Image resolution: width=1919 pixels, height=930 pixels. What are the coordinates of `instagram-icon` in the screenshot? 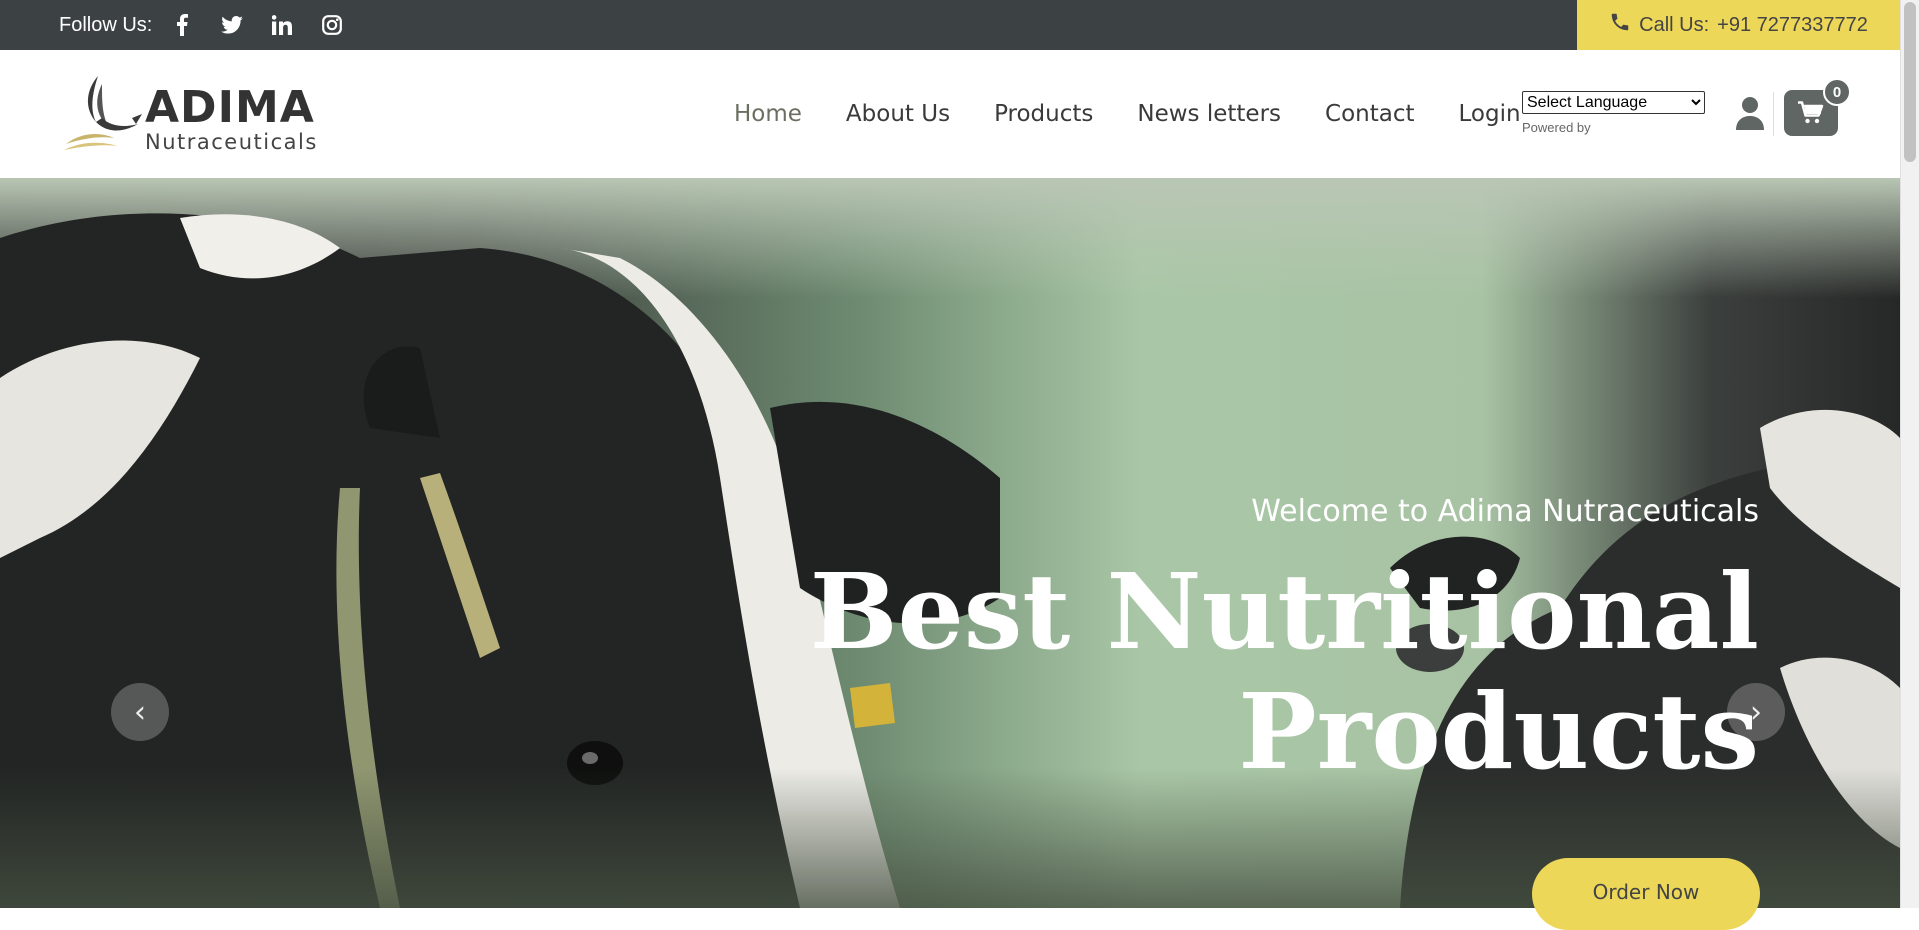 It's located at (332, 25).